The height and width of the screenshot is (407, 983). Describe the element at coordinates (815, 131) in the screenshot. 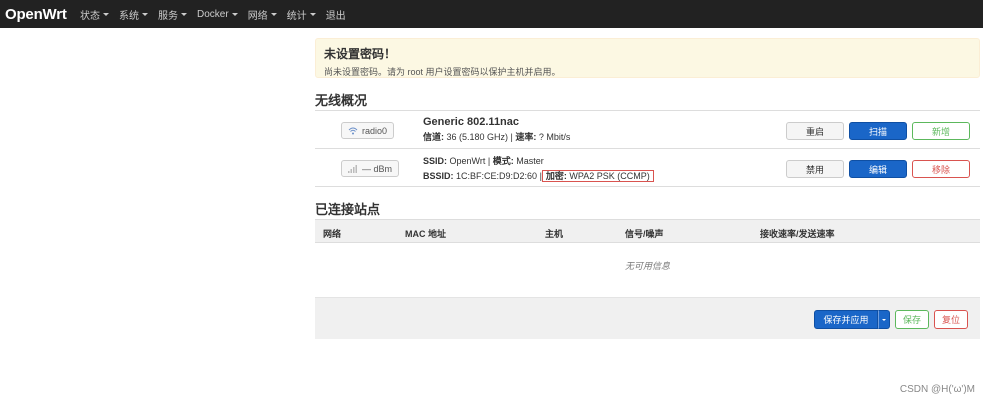

I see `restart-button: 重启` at that location.